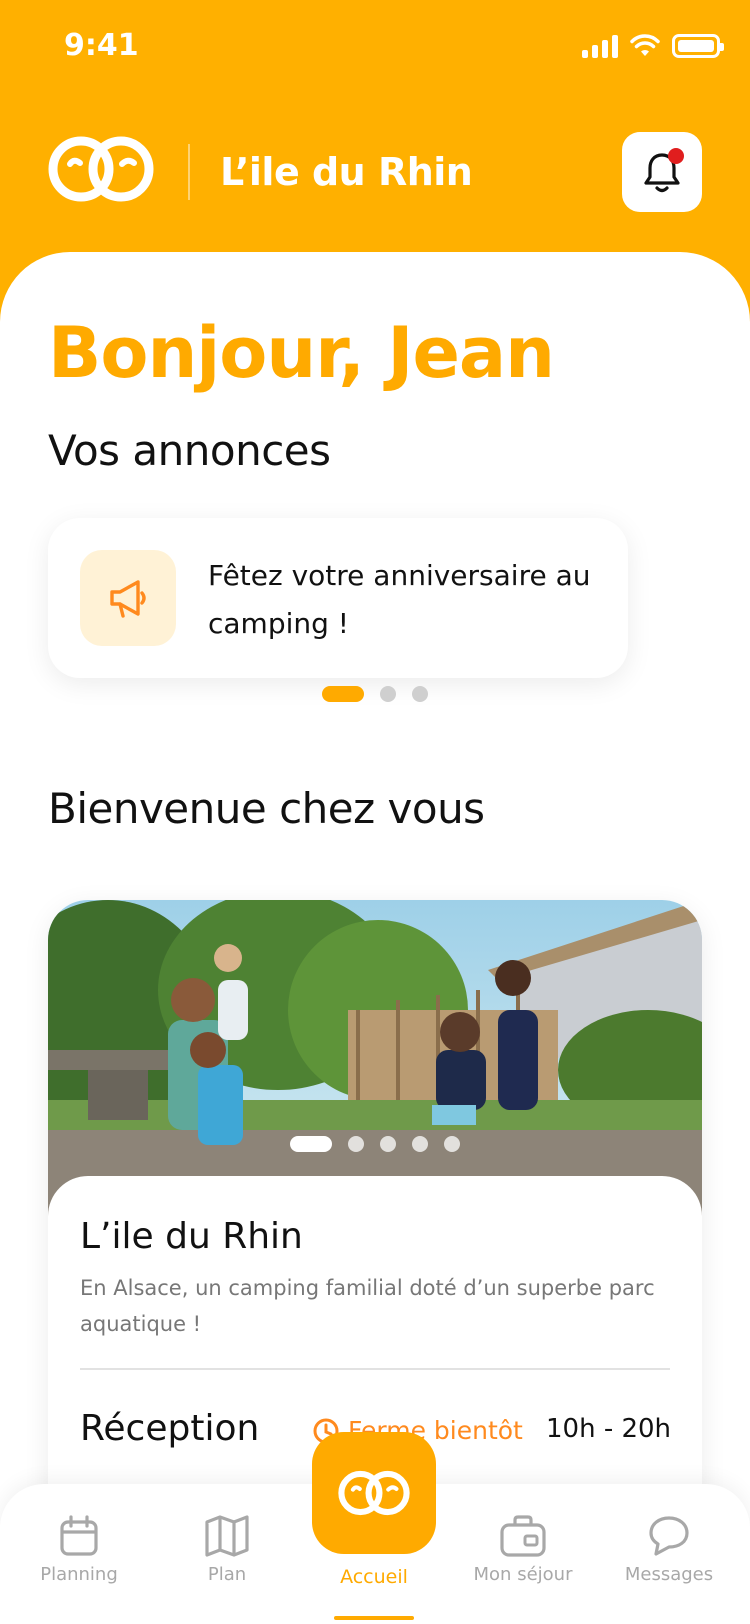  I want to click on reception-hours: 10h - 20h, so click(609, 1429).